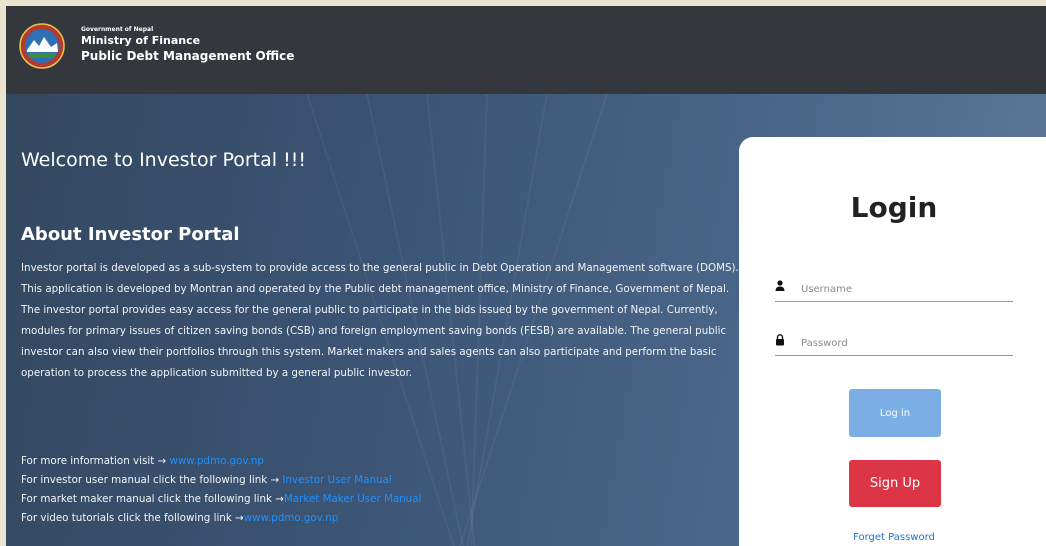  Describe the element at coordinates (352, 499) in the screenshot. I see `market-maker-manual-link: Market Maker User Manual` at that location.